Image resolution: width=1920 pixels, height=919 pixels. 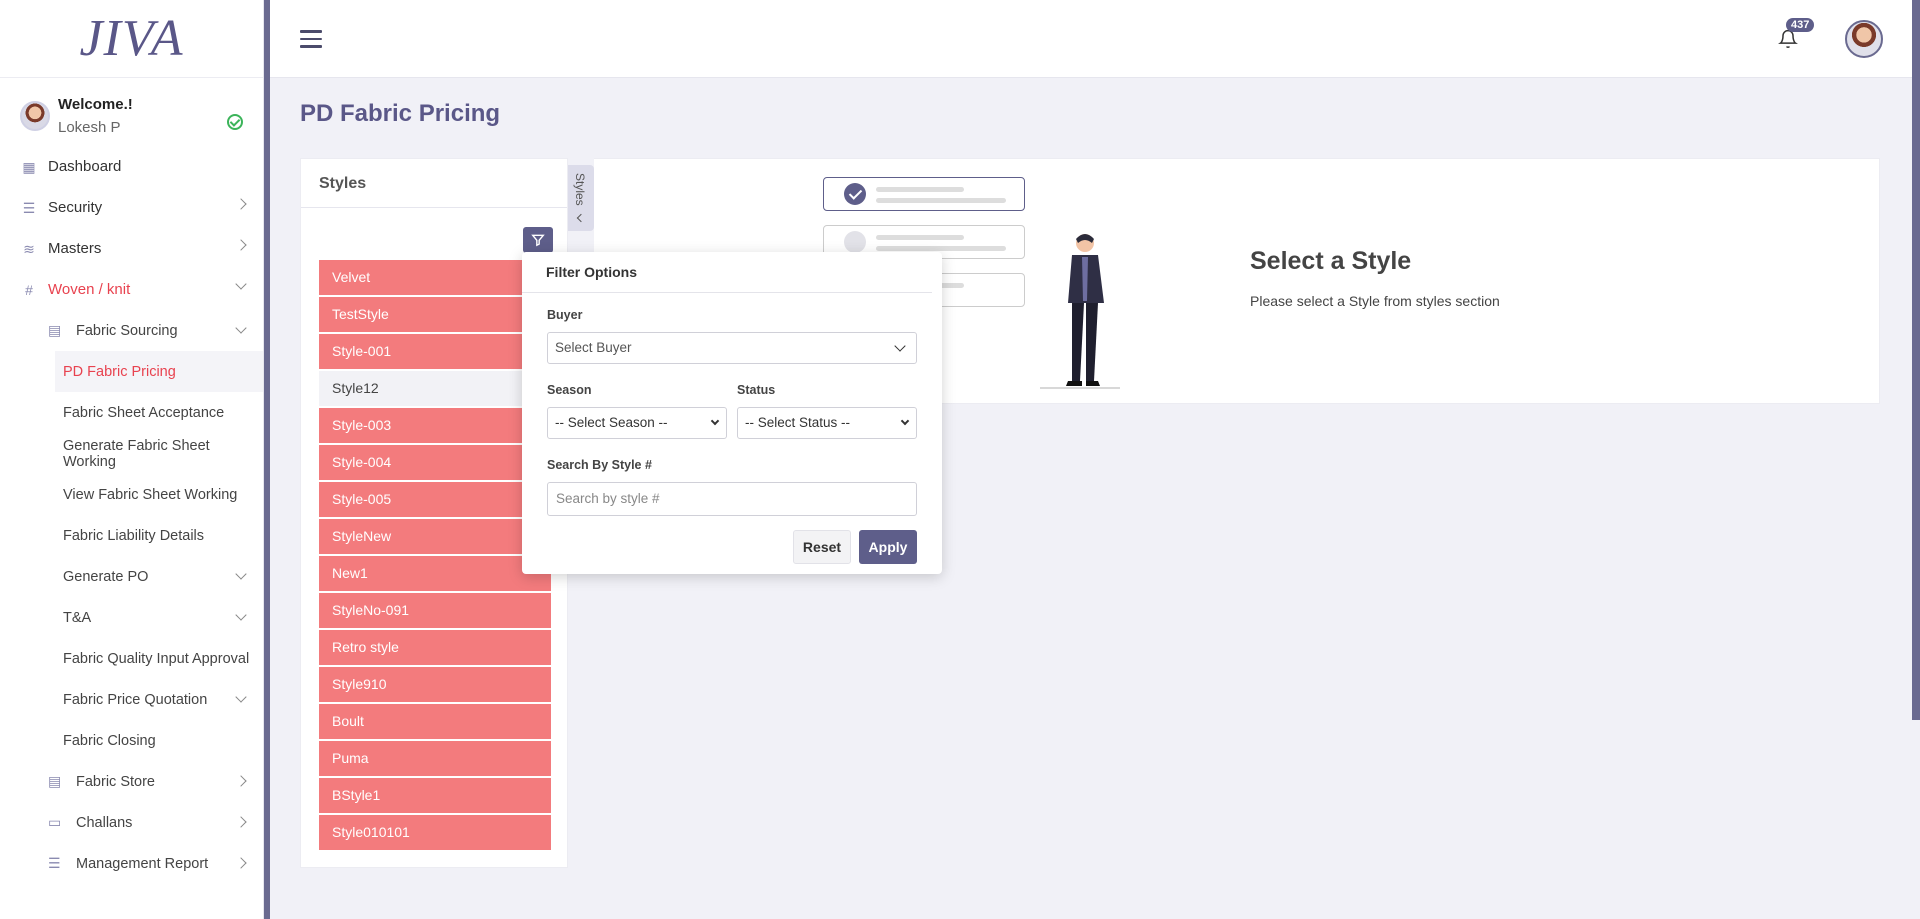 I want to click on buyer-select: Select Buyer, so click(x=732, y=348).